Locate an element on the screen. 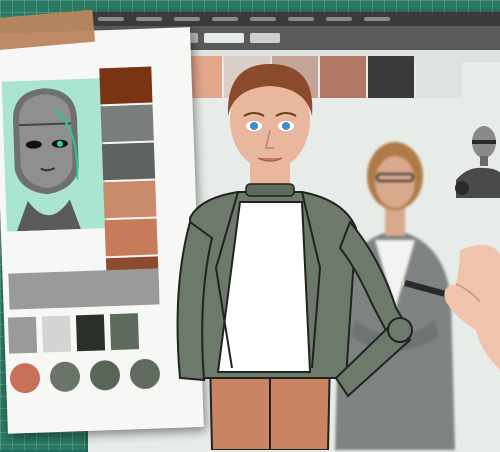 This screenshot has width=500, height=452. app-menu-bar is located at coordinates (294, 19).